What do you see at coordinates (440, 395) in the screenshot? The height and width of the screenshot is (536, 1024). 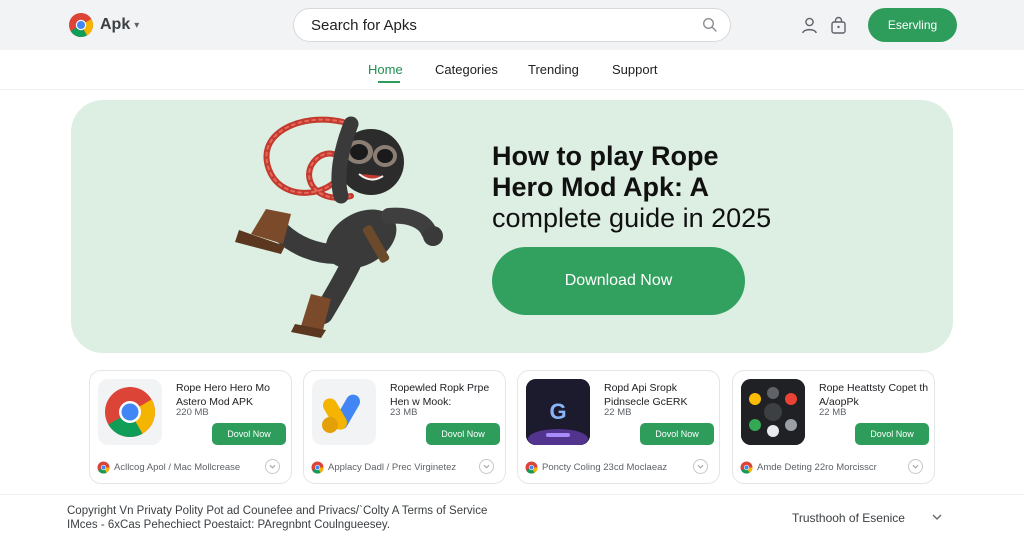 I see `card-title: Ropewled Ropk Prpe Hen w Mook:` at bounding box center [440, 395].